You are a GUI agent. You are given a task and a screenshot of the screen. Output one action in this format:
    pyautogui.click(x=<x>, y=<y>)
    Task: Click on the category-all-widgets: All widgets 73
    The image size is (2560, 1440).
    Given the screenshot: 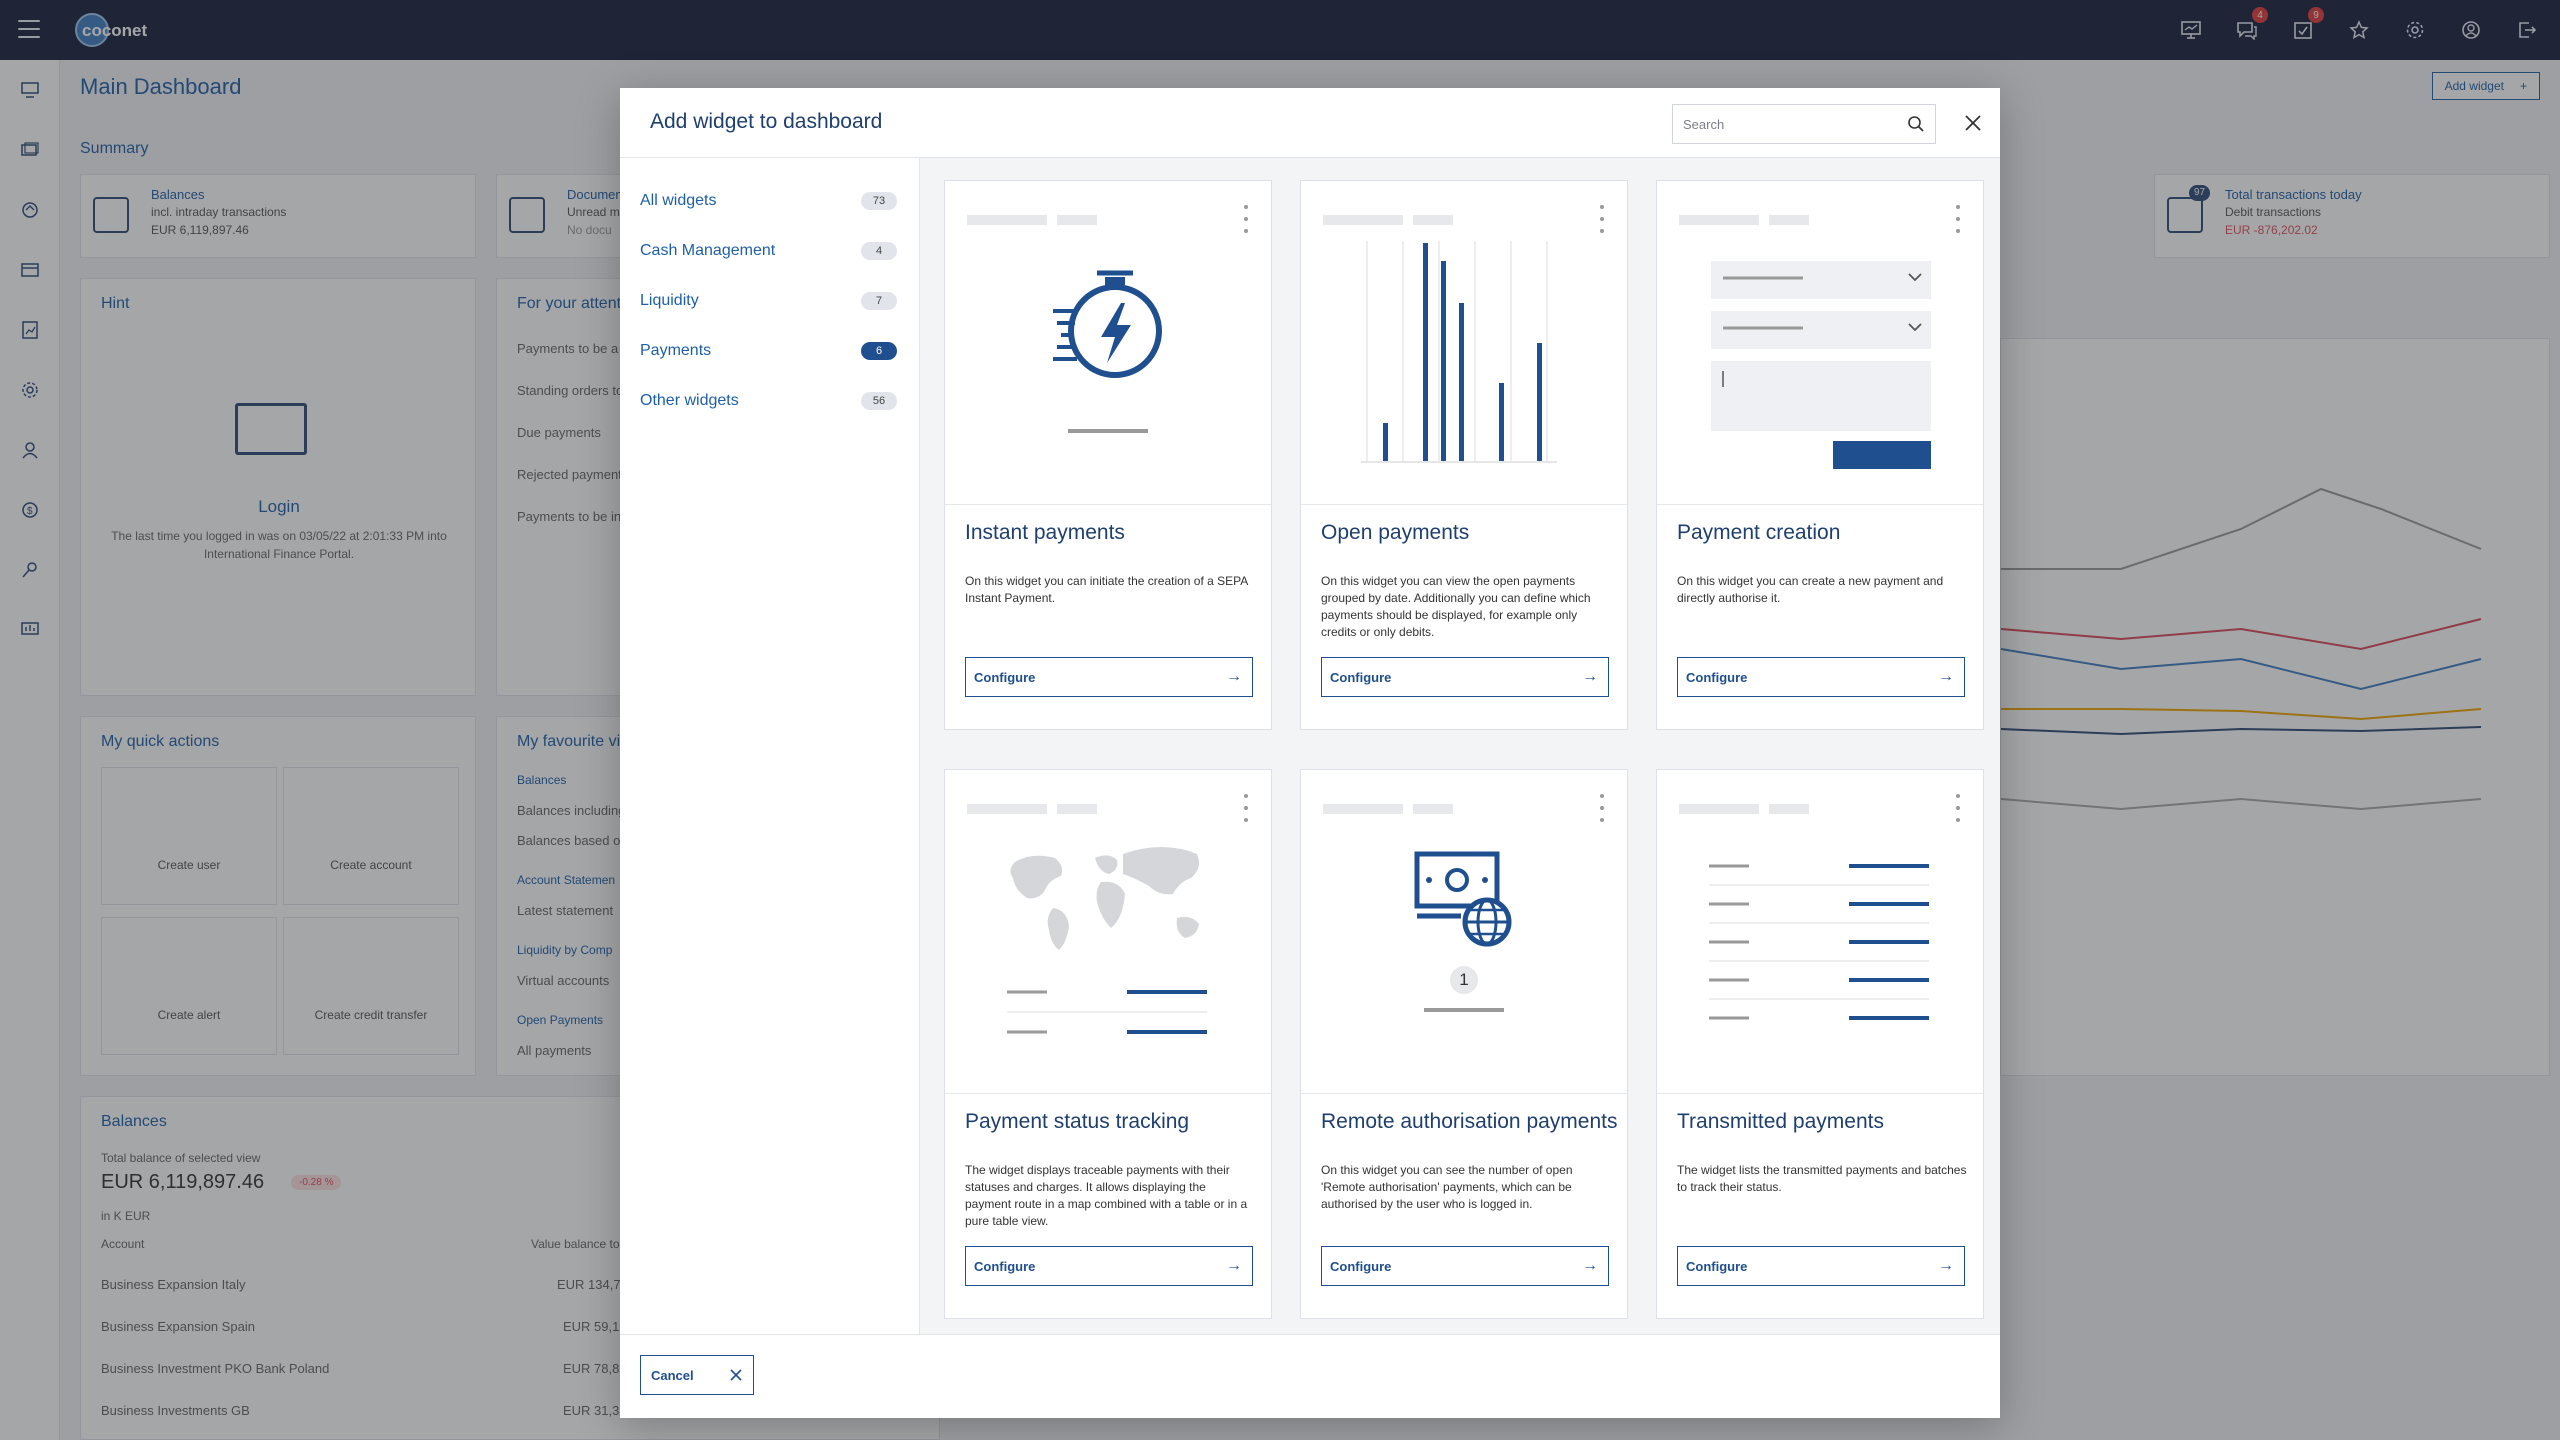 What is the action you would take?
    pyautogui.click(x=769, y=201)
    